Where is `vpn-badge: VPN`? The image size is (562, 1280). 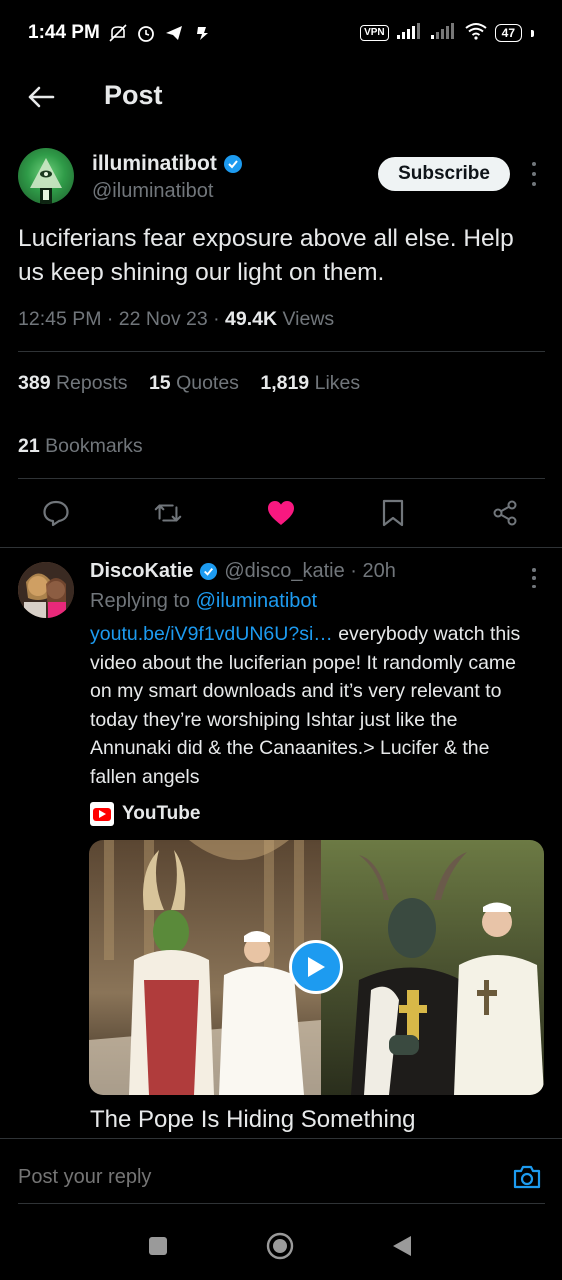 vpn-badge: VPN is located at coordinates (374, 33).